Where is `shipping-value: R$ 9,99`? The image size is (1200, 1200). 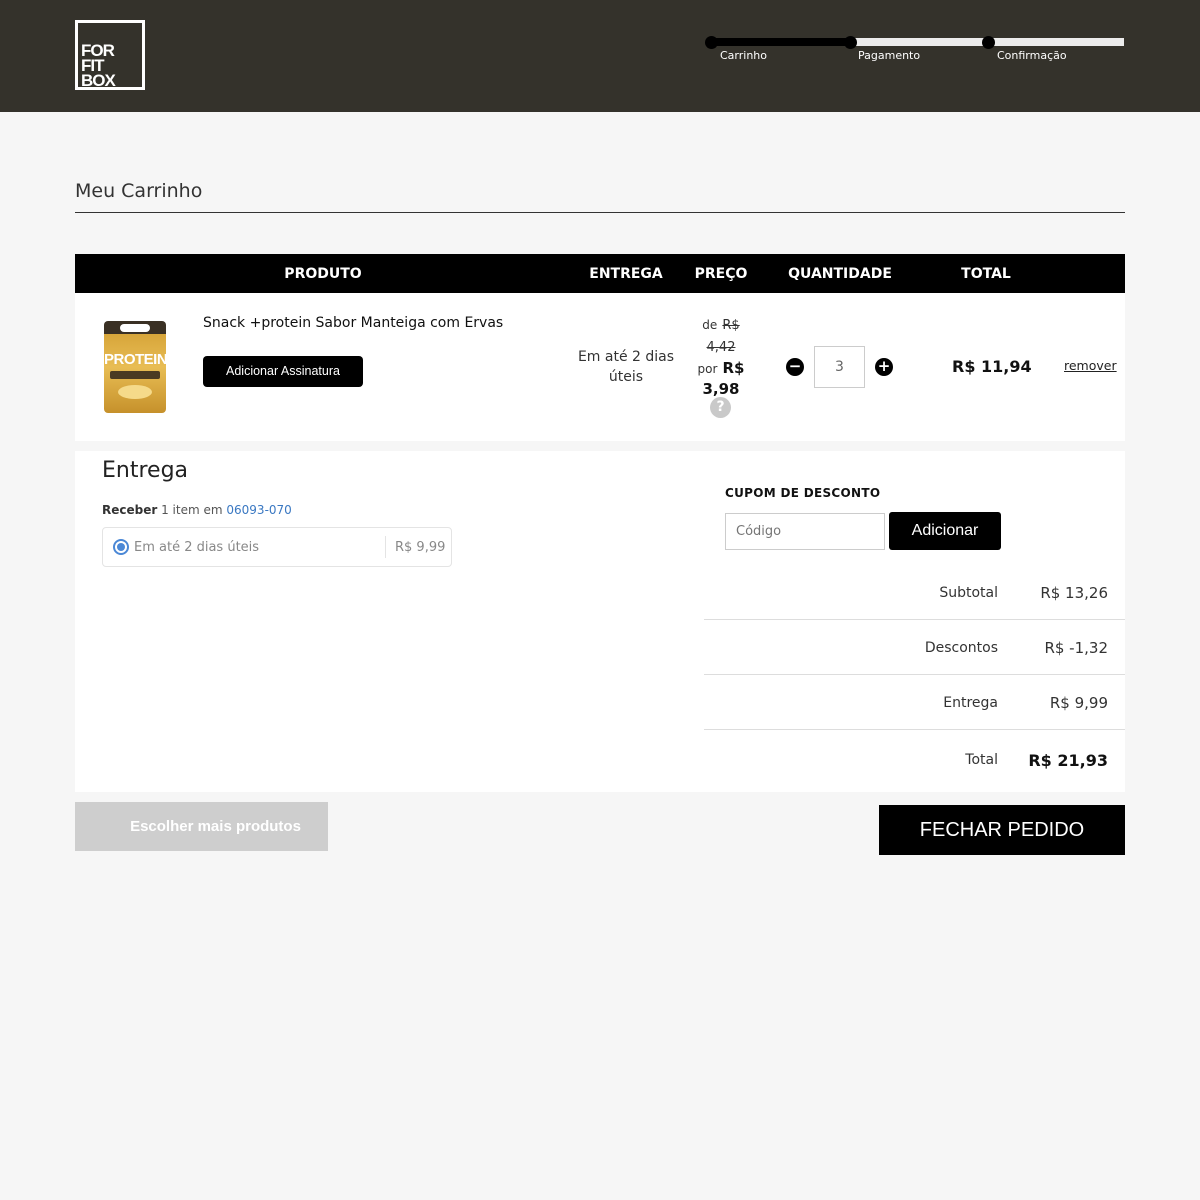
shipping-value: R$ 9,99 is located at coordinates (1078, 703).